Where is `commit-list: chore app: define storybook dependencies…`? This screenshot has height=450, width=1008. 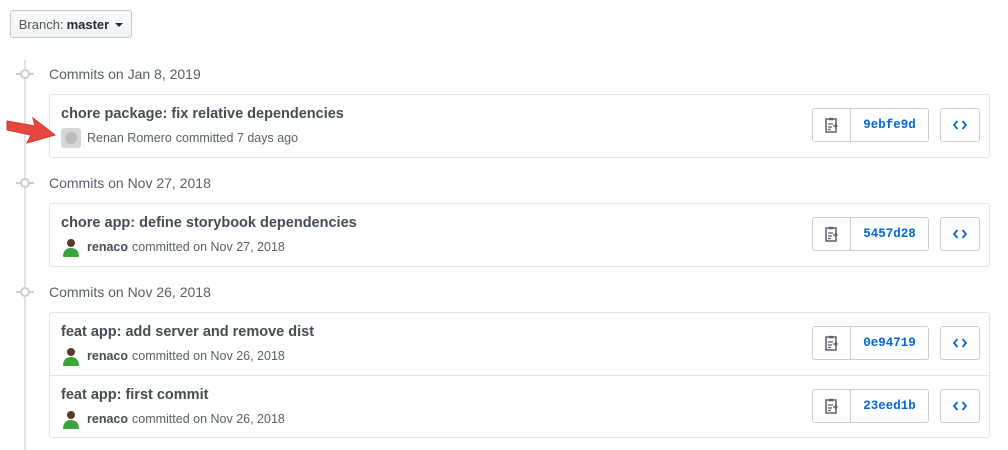 commit-list: chore app: define storybook dependencies… is located at coordinates (519, 235).